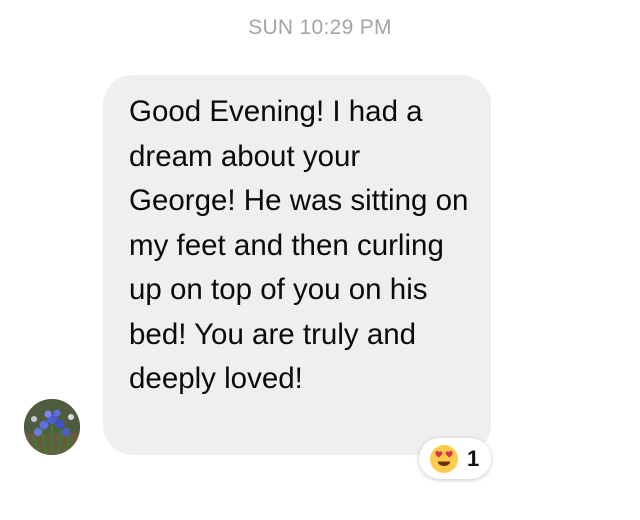 The image size is (640, 520). I want to click on reaction-count: 1, so click(473, 458).